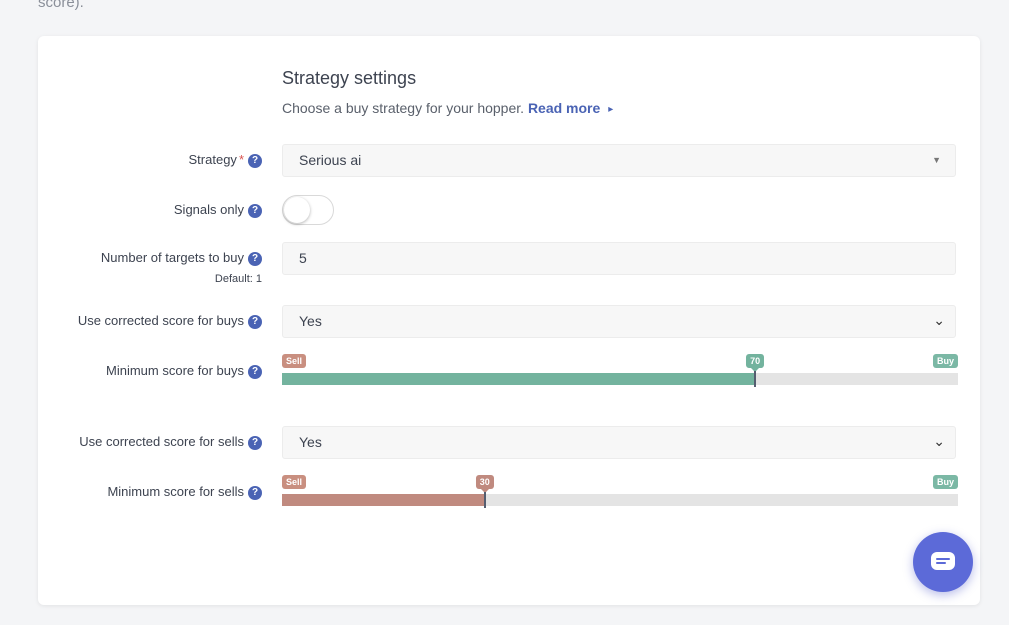 This screenshot has height=625, width=1009. What do you see at coordinates (212, 159) in the screenshot?
I see `strategy-label-text: Strategy` at bounding box center [212, 159].